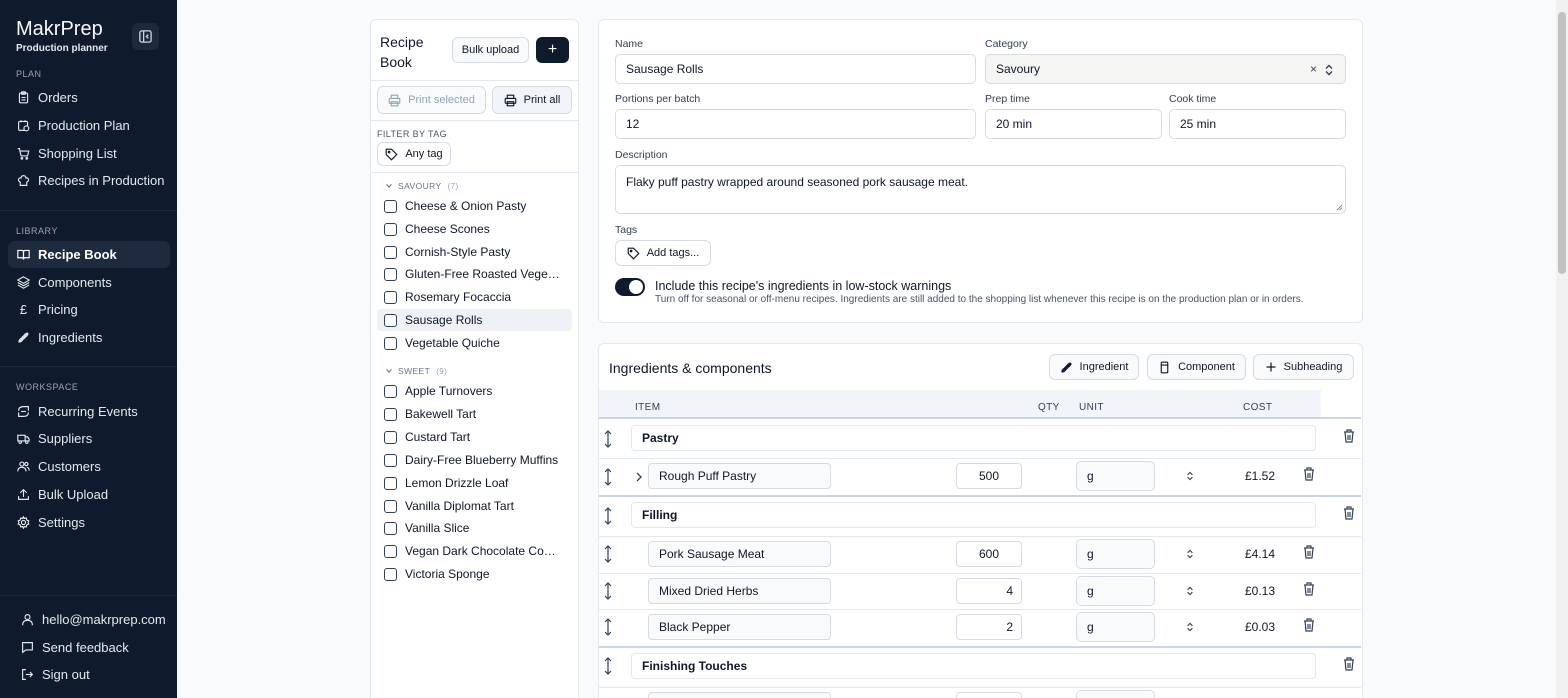  What do you see at coordinates (1339, 207) in the screenshot?
I see `resize-handle-icon` at bounding box center [1339, 207].